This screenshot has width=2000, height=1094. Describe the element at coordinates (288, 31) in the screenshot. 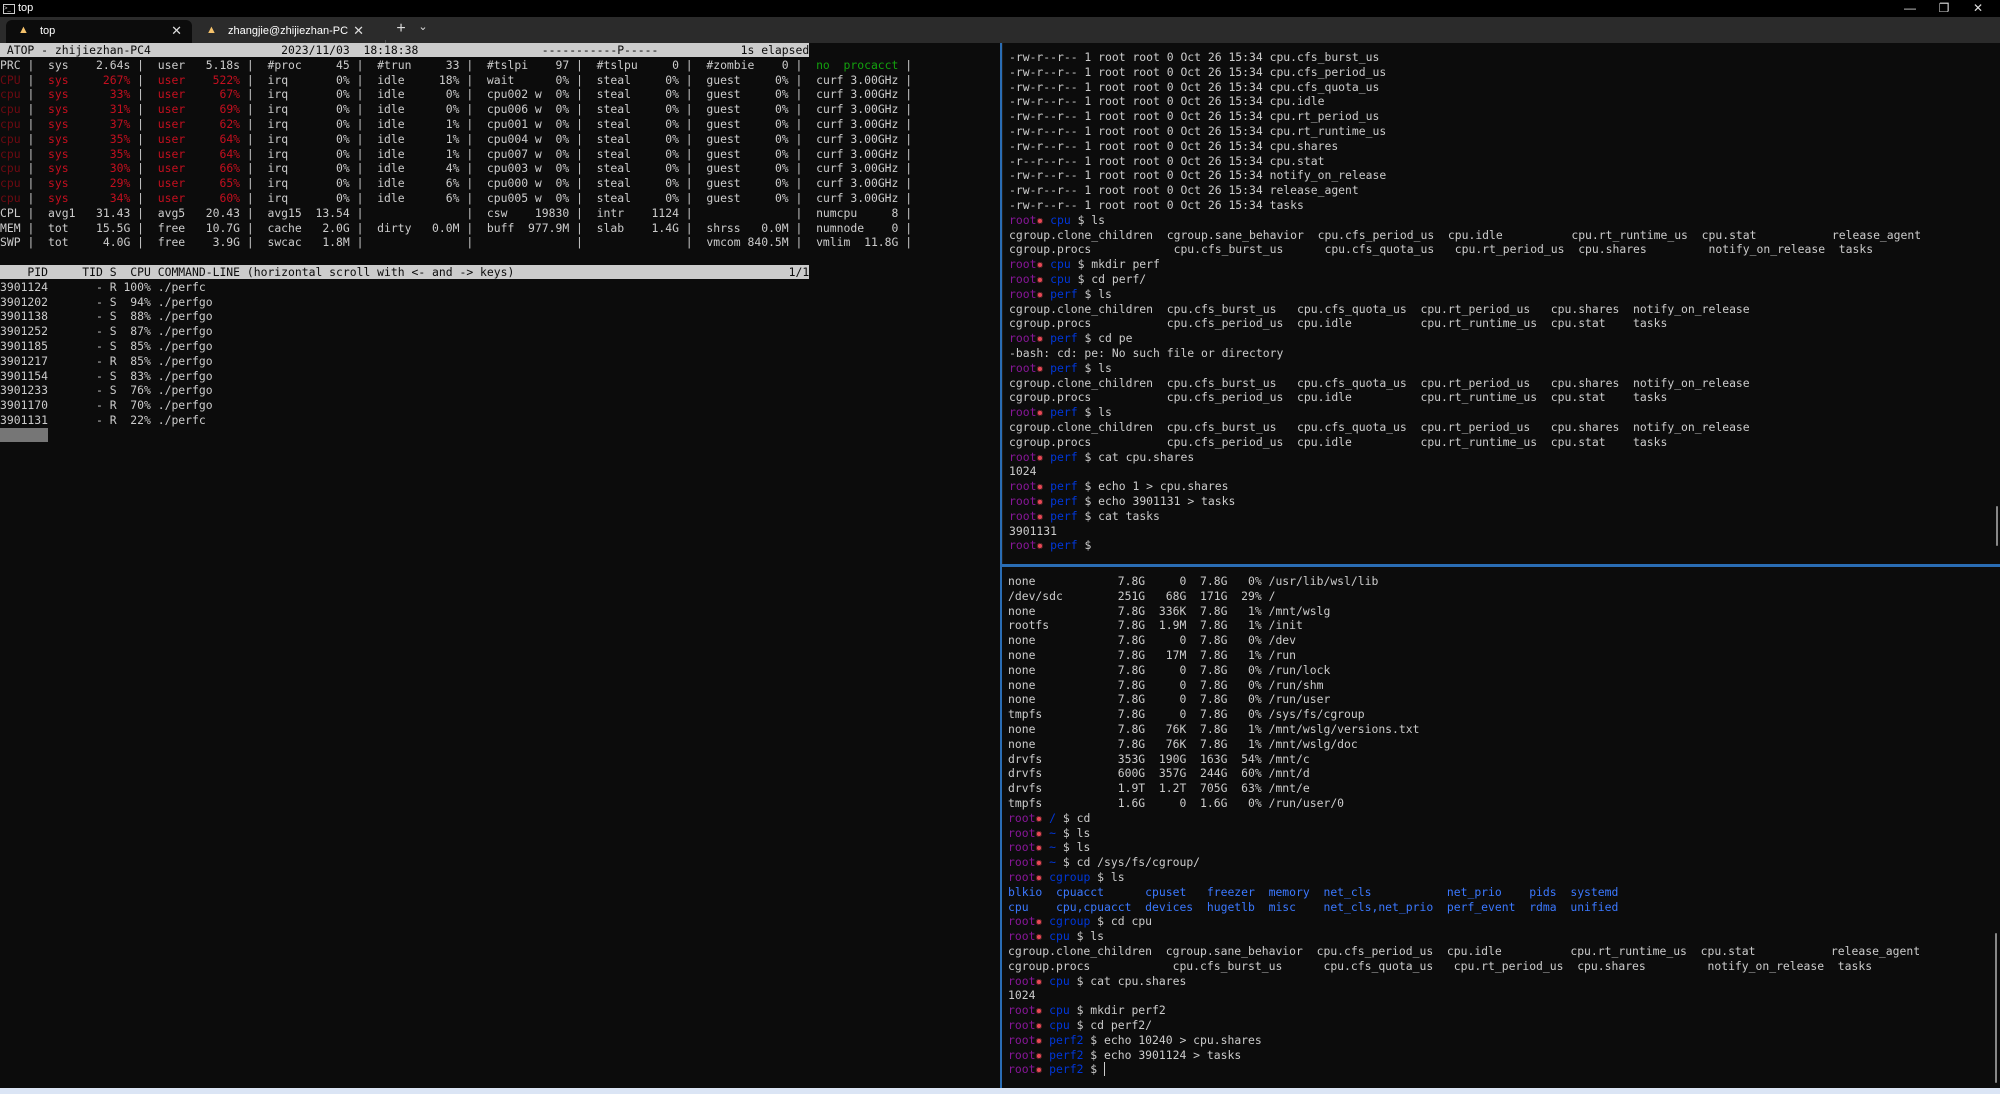

I see `tab-label: zhangjie@zhijiezhan-PC4:~/pe` at that location.